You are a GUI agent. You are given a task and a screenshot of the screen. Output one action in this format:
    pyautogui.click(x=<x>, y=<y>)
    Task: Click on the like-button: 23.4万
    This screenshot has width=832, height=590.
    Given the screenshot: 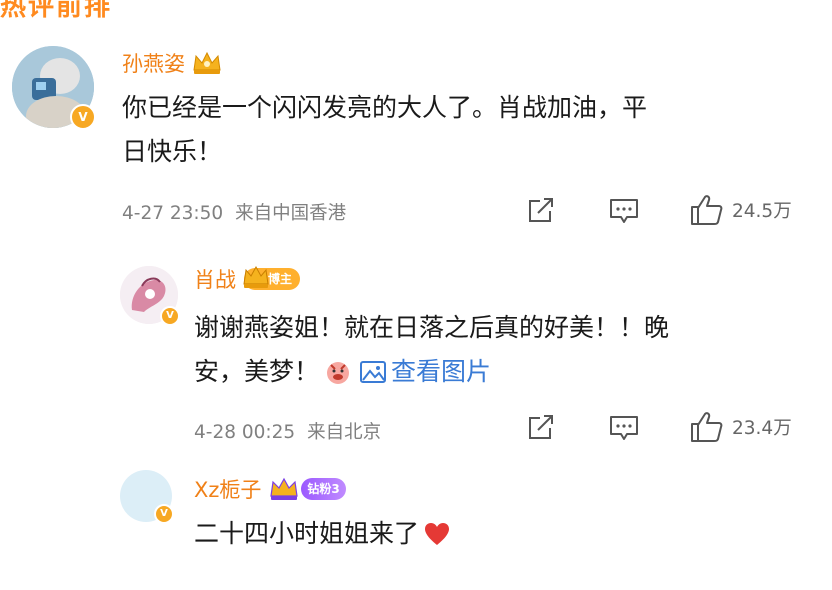 What is the action you would take?
    pyautogui.click(x=741, y=427)
    